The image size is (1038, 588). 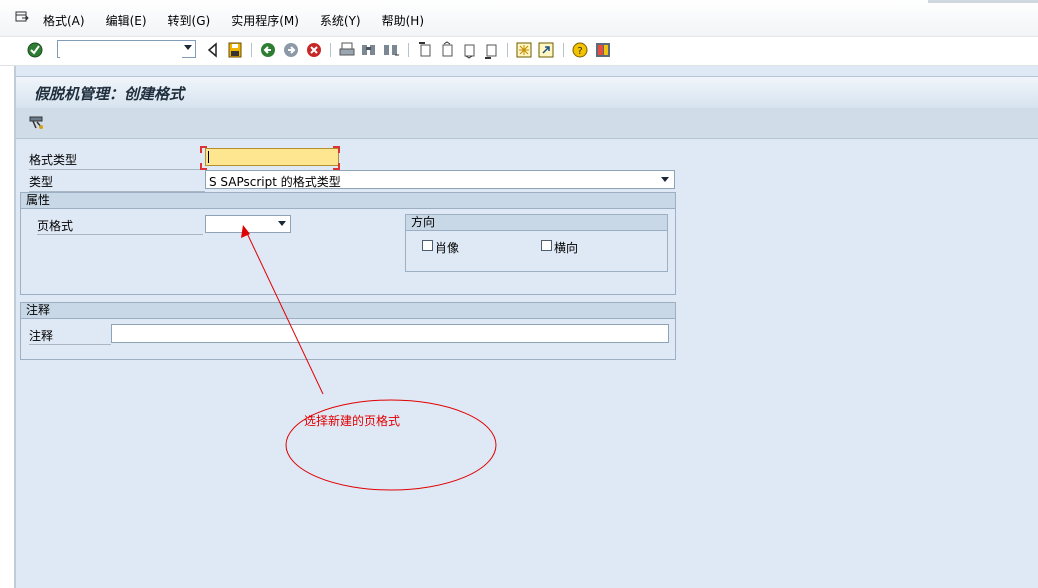 What do you see at coordinates (566, 248) in the screenshot?
I see `landscape-label: 横向` at bounding box center [566, 248].